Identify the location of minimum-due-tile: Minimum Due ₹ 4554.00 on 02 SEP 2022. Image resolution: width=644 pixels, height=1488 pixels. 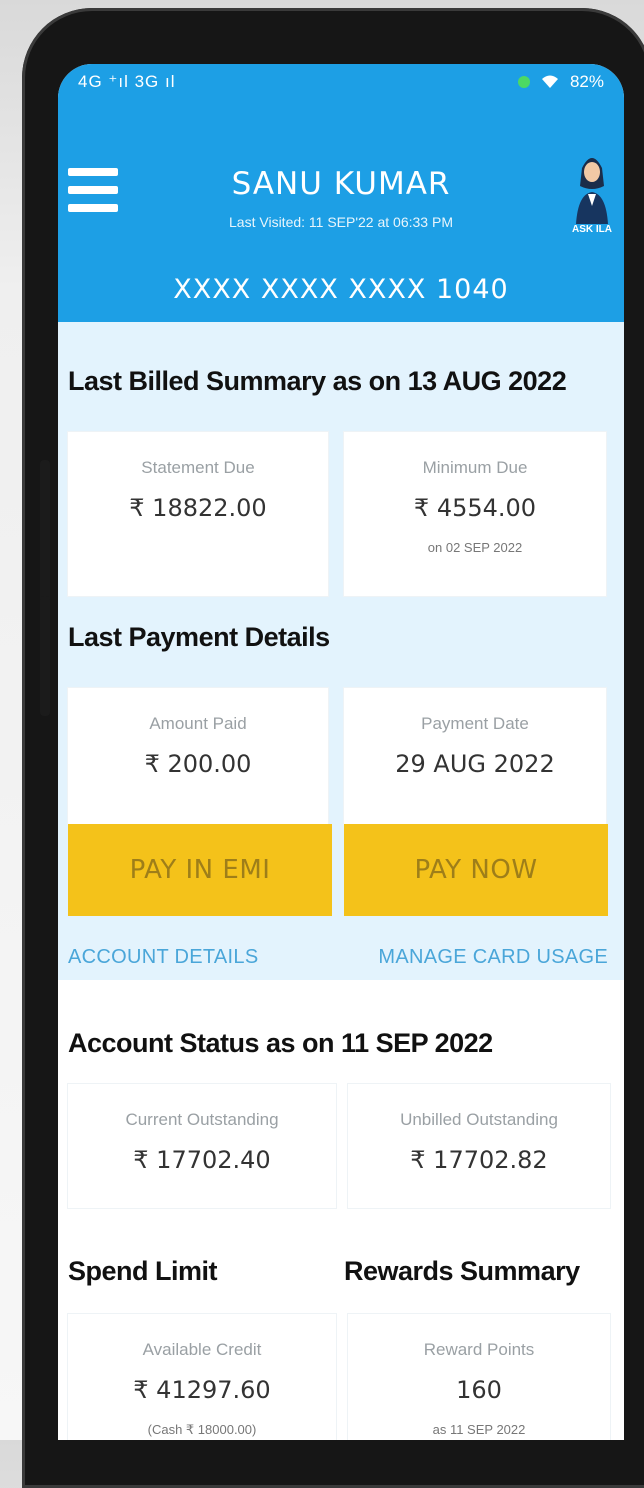
(475, 514).